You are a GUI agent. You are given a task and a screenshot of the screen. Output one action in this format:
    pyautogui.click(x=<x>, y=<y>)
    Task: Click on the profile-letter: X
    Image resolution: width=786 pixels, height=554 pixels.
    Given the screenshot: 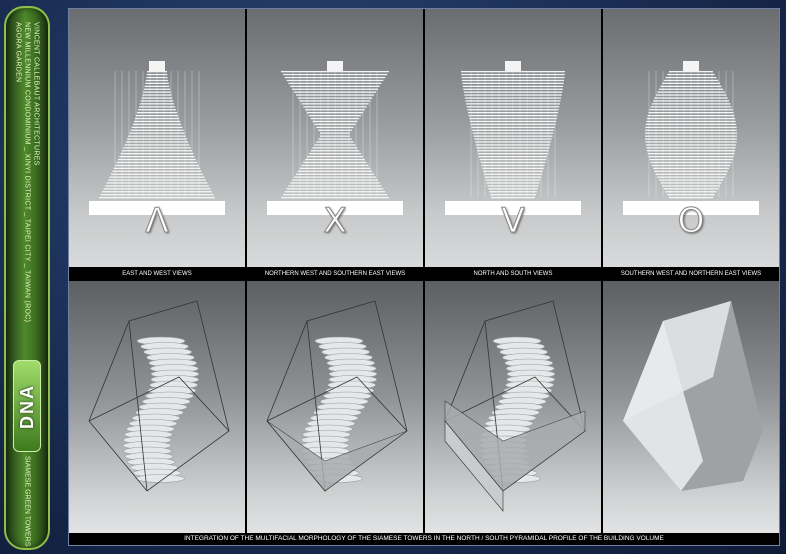 What is the action you would take?
    pyautogui.click(x=335, y=221)
    